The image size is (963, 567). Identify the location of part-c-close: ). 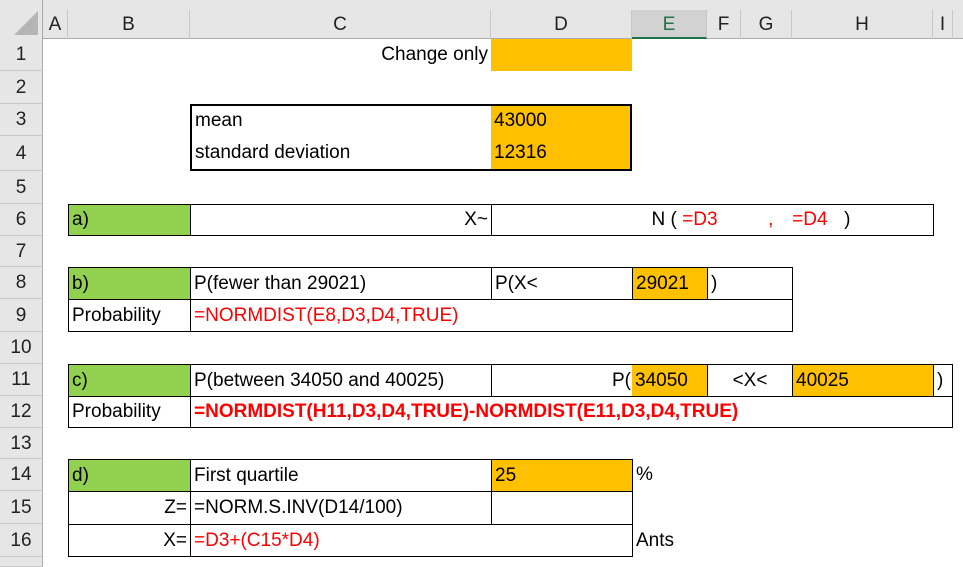
(943, 380).